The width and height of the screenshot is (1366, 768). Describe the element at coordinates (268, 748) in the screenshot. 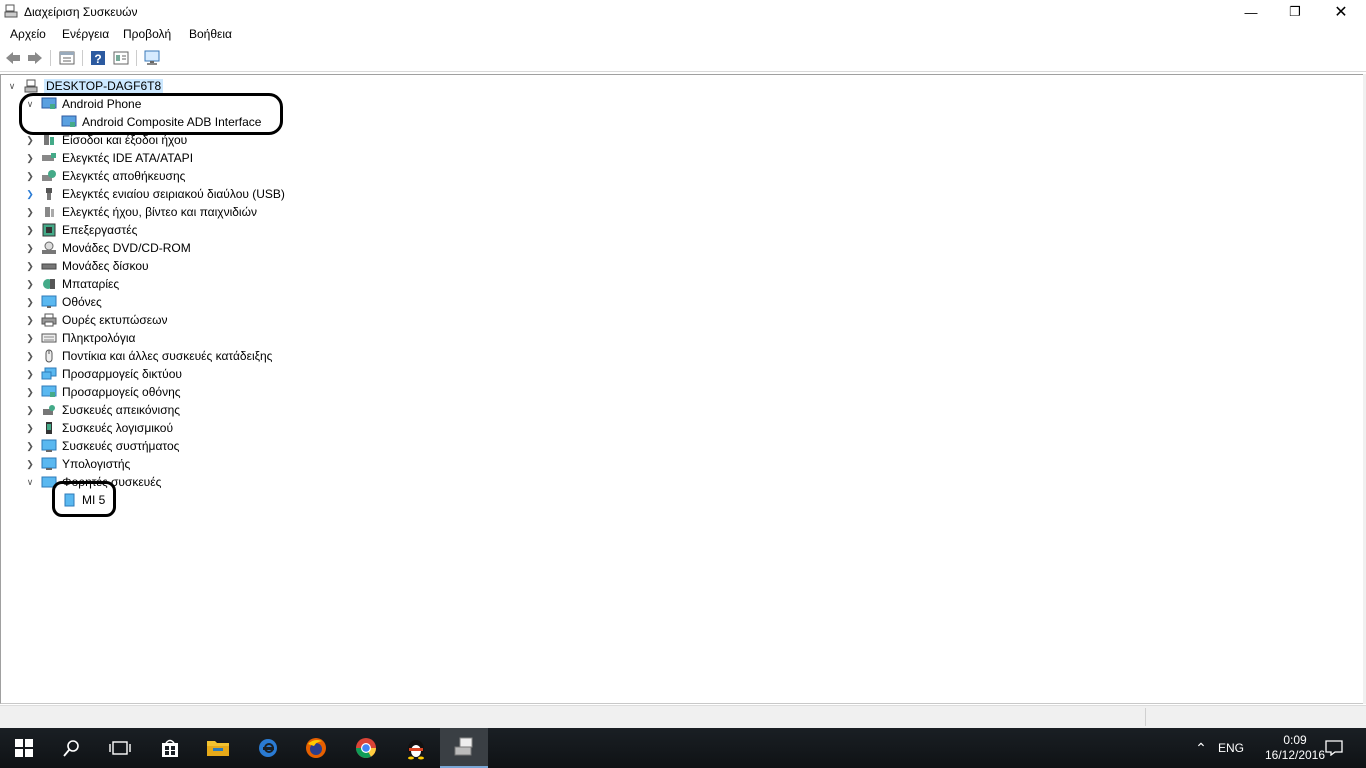

I see `edge-button` at that location.